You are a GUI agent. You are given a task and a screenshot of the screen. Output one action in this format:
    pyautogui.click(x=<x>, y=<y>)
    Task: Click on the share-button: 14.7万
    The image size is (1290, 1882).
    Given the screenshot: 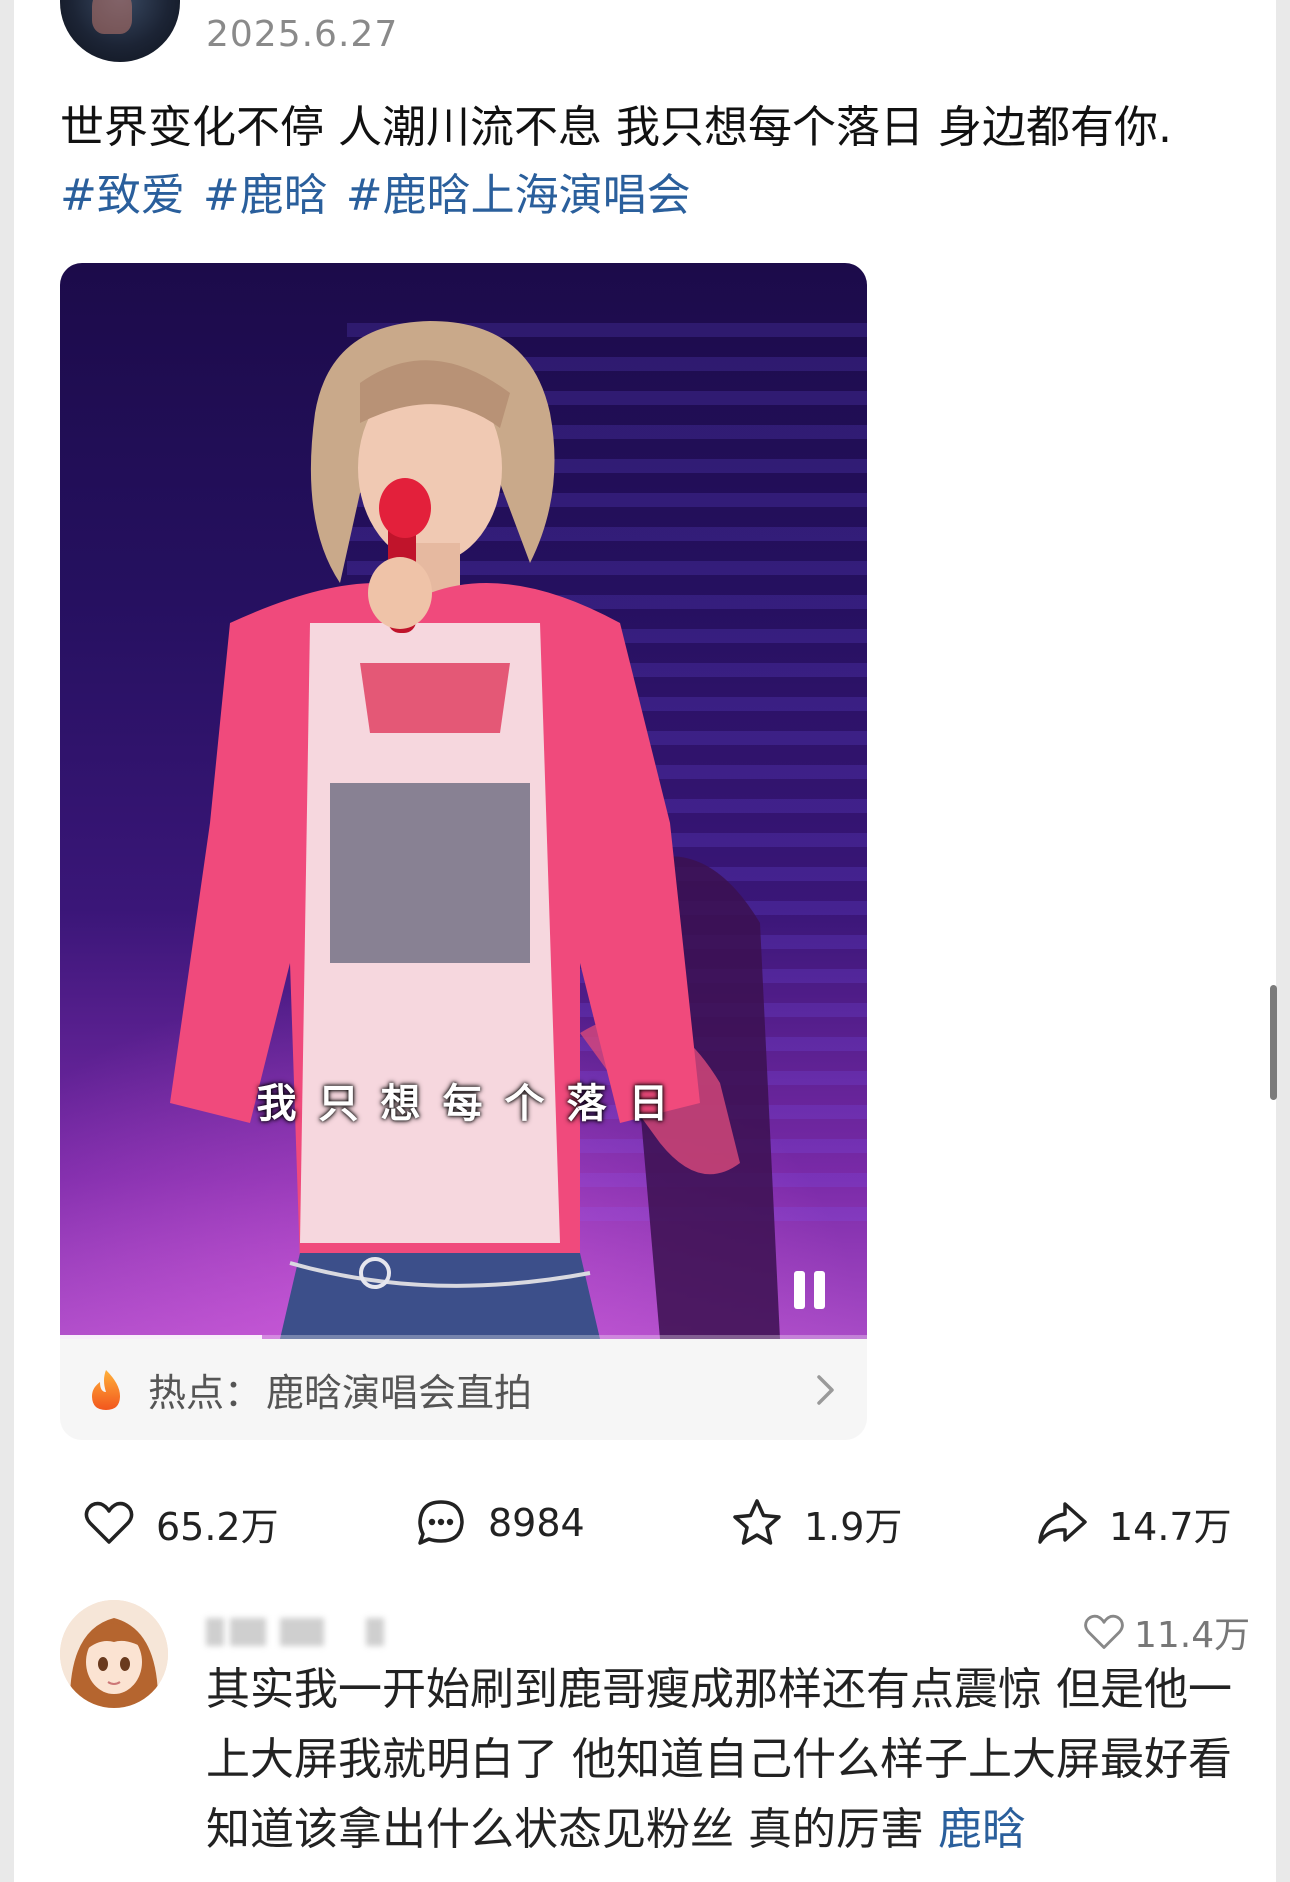 What is the action you would take?
    pyautogui.click(x=1133, y=1523)
    